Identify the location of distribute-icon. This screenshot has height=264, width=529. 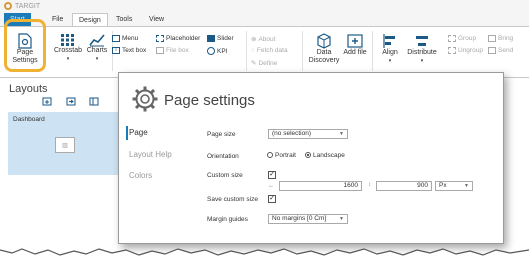
(422, 41).